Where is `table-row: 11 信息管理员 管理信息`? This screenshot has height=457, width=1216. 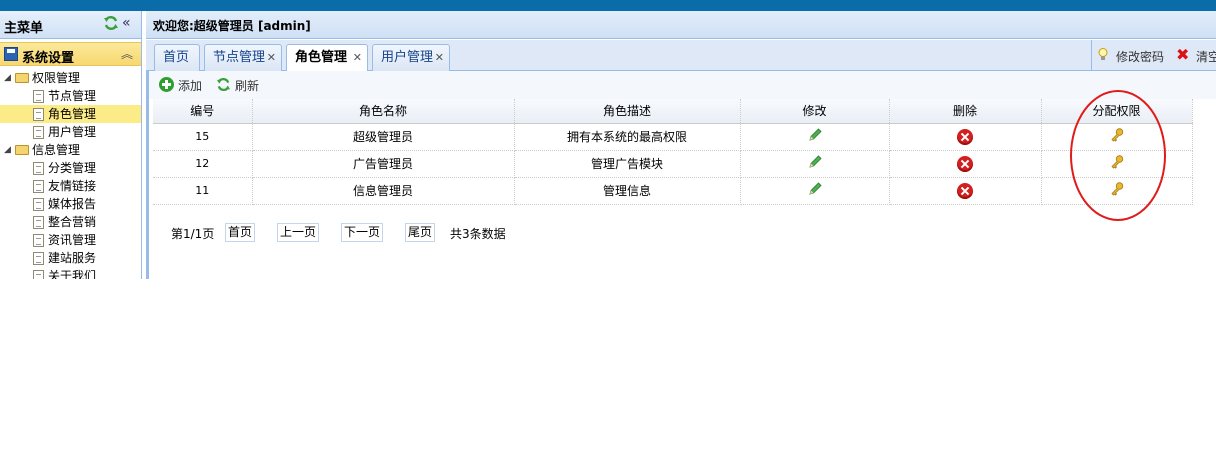
table-row: 11 信息管理员 管理信息 is located at coordinates (673, 191).